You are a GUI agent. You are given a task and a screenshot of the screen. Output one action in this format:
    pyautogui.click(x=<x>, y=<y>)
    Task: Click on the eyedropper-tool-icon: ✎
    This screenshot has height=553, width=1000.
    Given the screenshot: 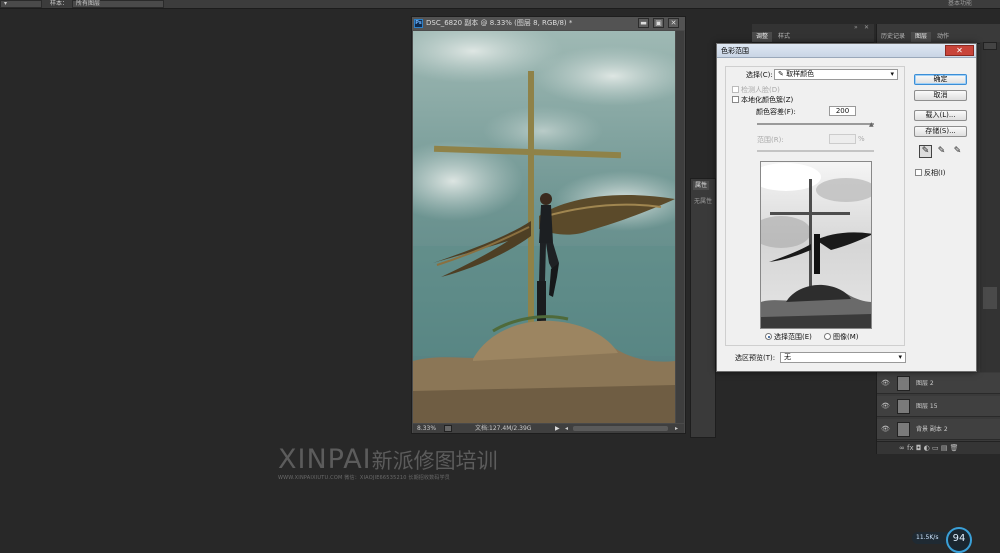 What is the action you would take?
    pyautogui.click(x=925, y=151)
    